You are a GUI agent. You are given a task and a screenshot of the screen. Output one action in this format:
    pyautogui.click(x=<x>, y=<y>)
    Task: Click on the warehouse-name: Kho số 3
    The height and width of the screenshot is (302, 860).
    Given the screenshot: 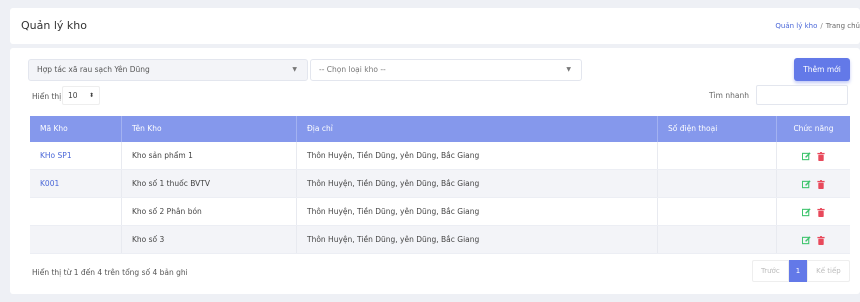 What is the action you would take?
    pyautogui.click(x=209, y=239)
    